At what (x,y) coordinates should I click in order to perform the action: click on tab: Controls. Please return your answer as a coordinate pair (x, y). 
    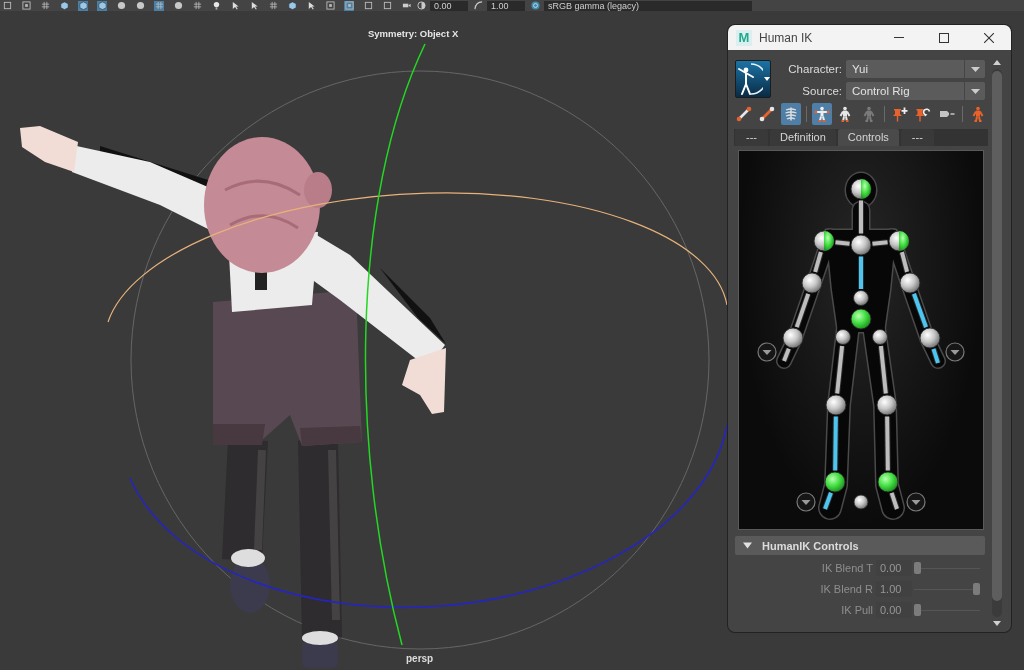
    Looking at the image, I should click on (868, 137).